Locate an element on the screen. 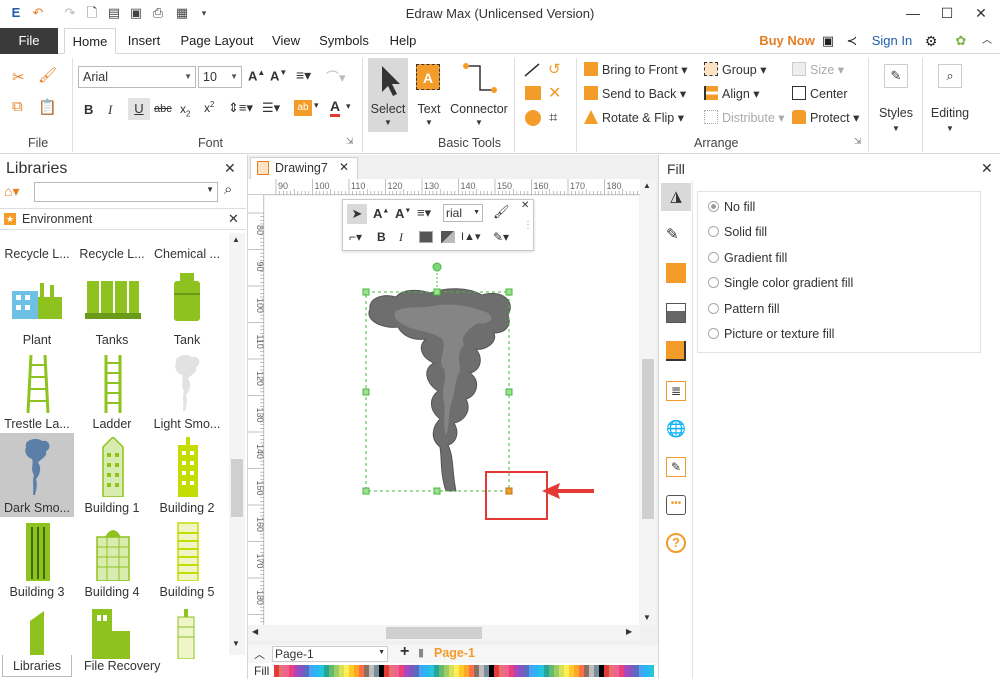 Image resolution: width=1000 pixels, height=680 pixels. file-menu-button: File is located at coordinates (29, 41).